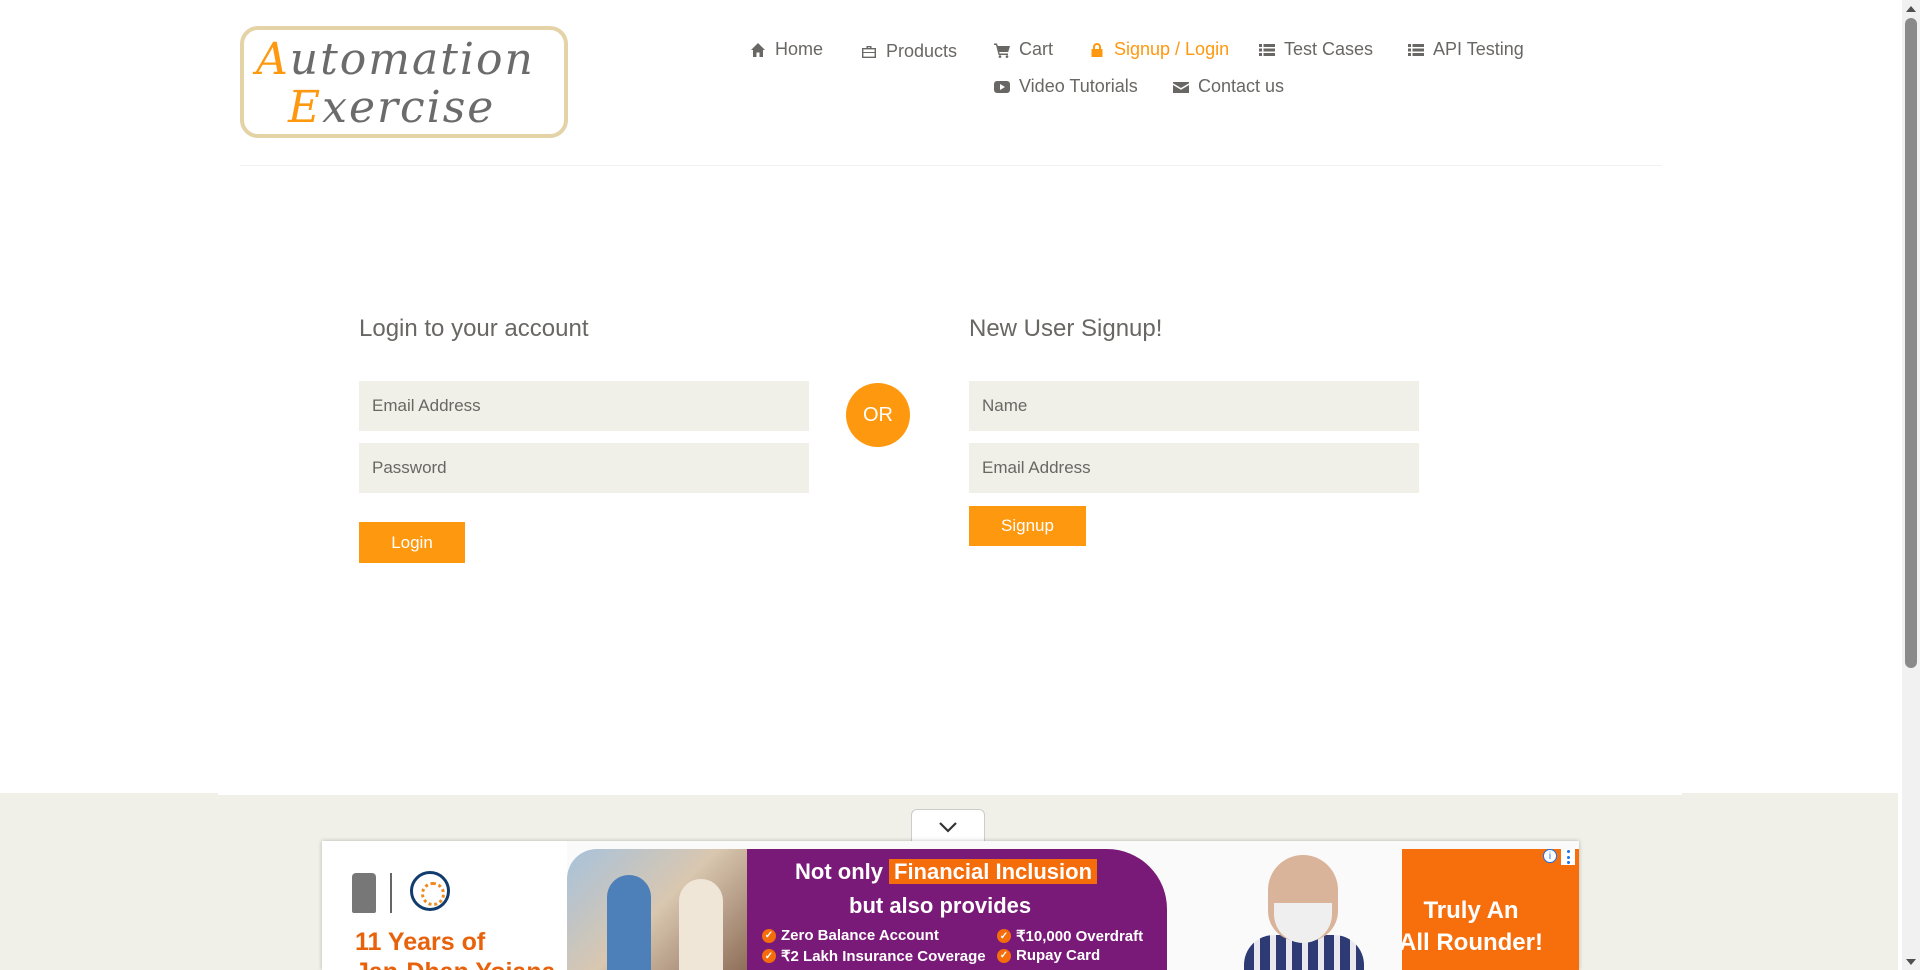 Image resolution: width=1920 pixels, height=970 pixels. Describe the element at coordinates (455, 949) in the screenshot. I see `ad-years-text: 11 Years of Jan-Dhan Yojana` at that location.